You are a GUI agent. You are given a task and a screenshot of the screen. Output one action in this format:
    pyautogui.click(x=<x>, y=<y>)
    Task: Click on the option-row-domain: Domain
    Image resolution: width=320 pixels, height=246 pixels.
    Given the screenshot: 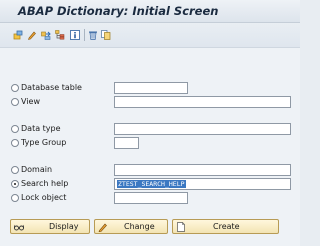 What is the action you would take?
    pyautogui.click(x=151, y=170)
    